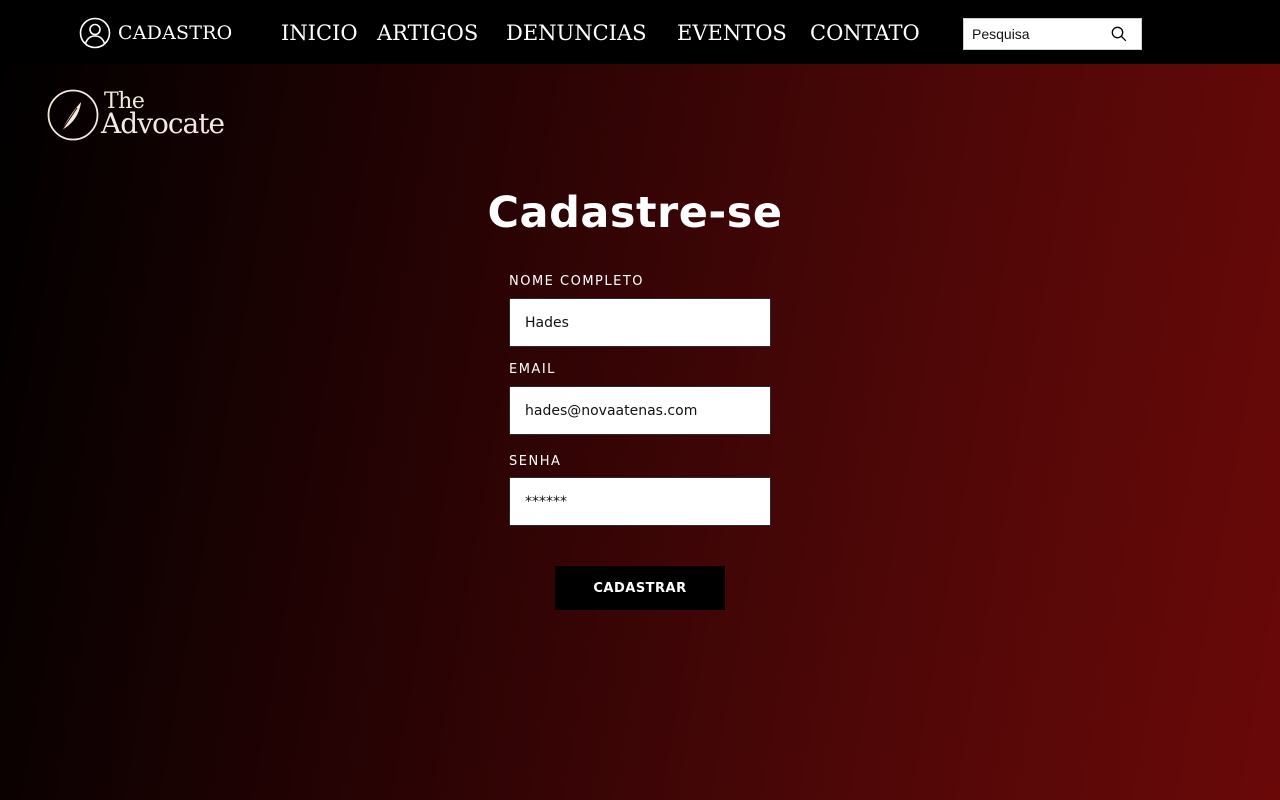  What do you see at coordinates (535, 461) in the screenshot?
I see `password-label: SENHA` at bounding box center [535, 461].